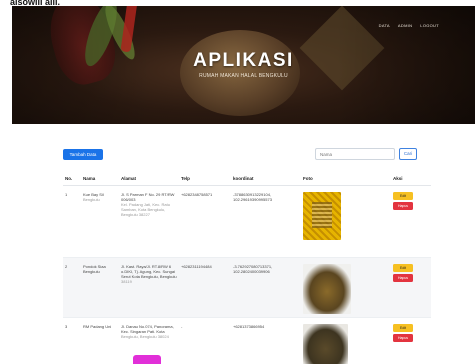  I want to click on cell-nama-text: RM Padang Uni, so click(97, 326).